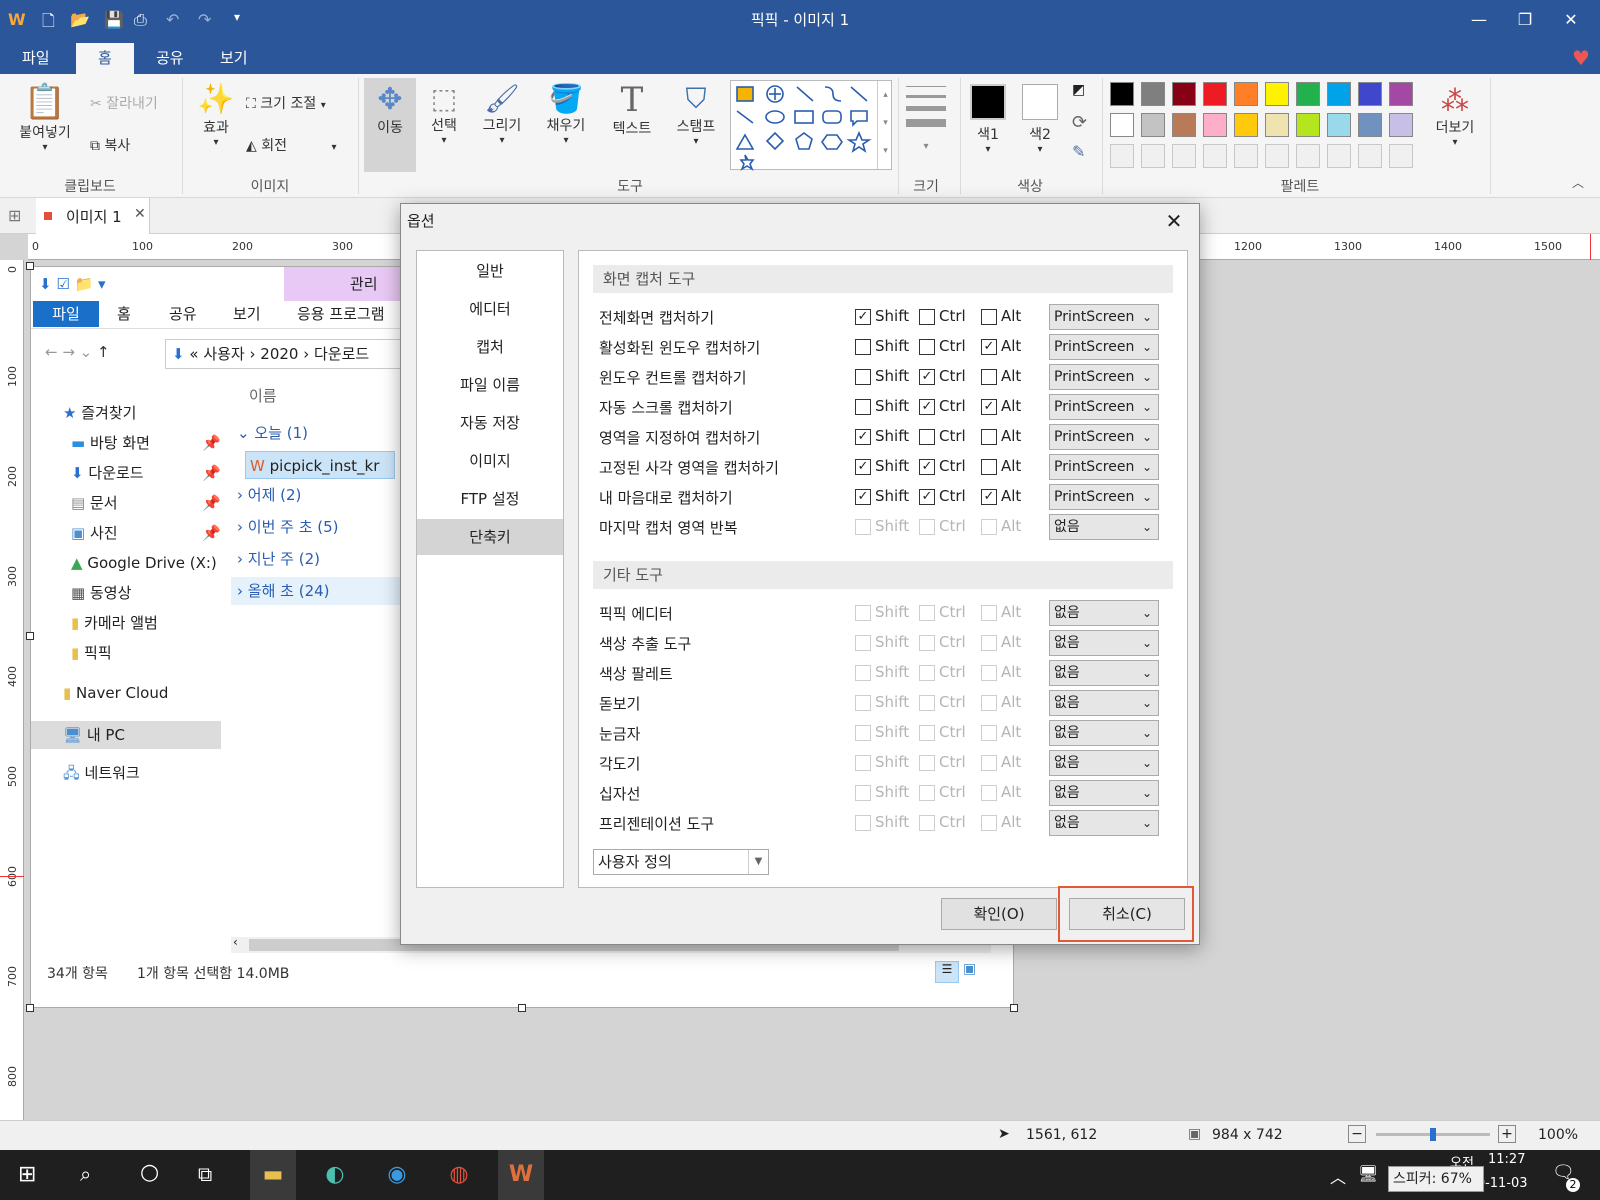  I want to click on swap-colors-icon: ◩, so click(1078, 90).